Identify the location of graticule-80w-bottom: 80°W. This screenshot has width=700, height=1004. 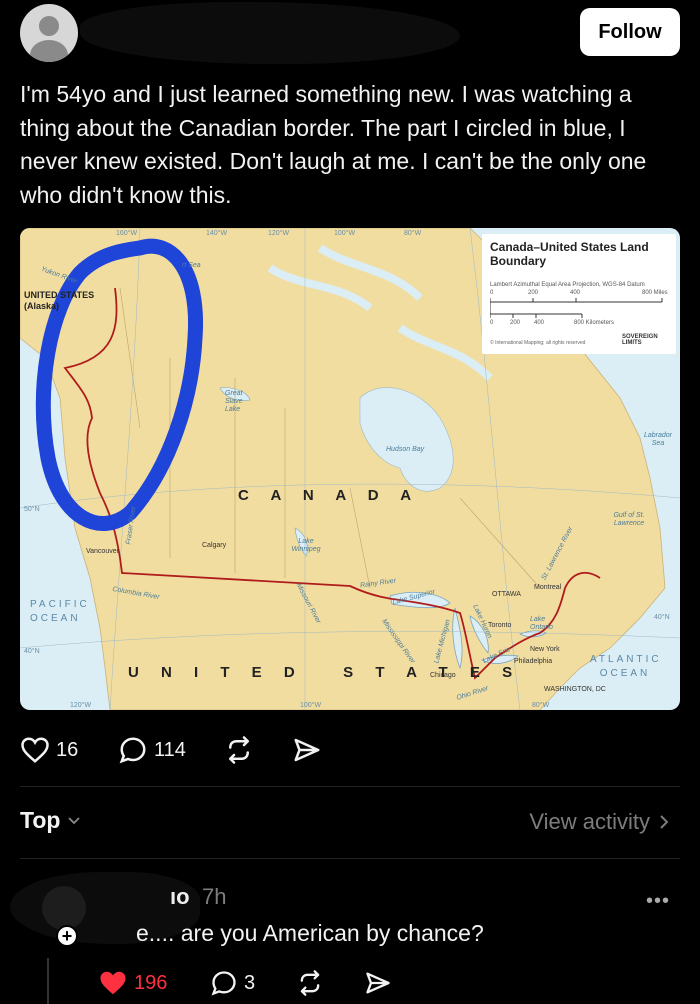
(541, 705).